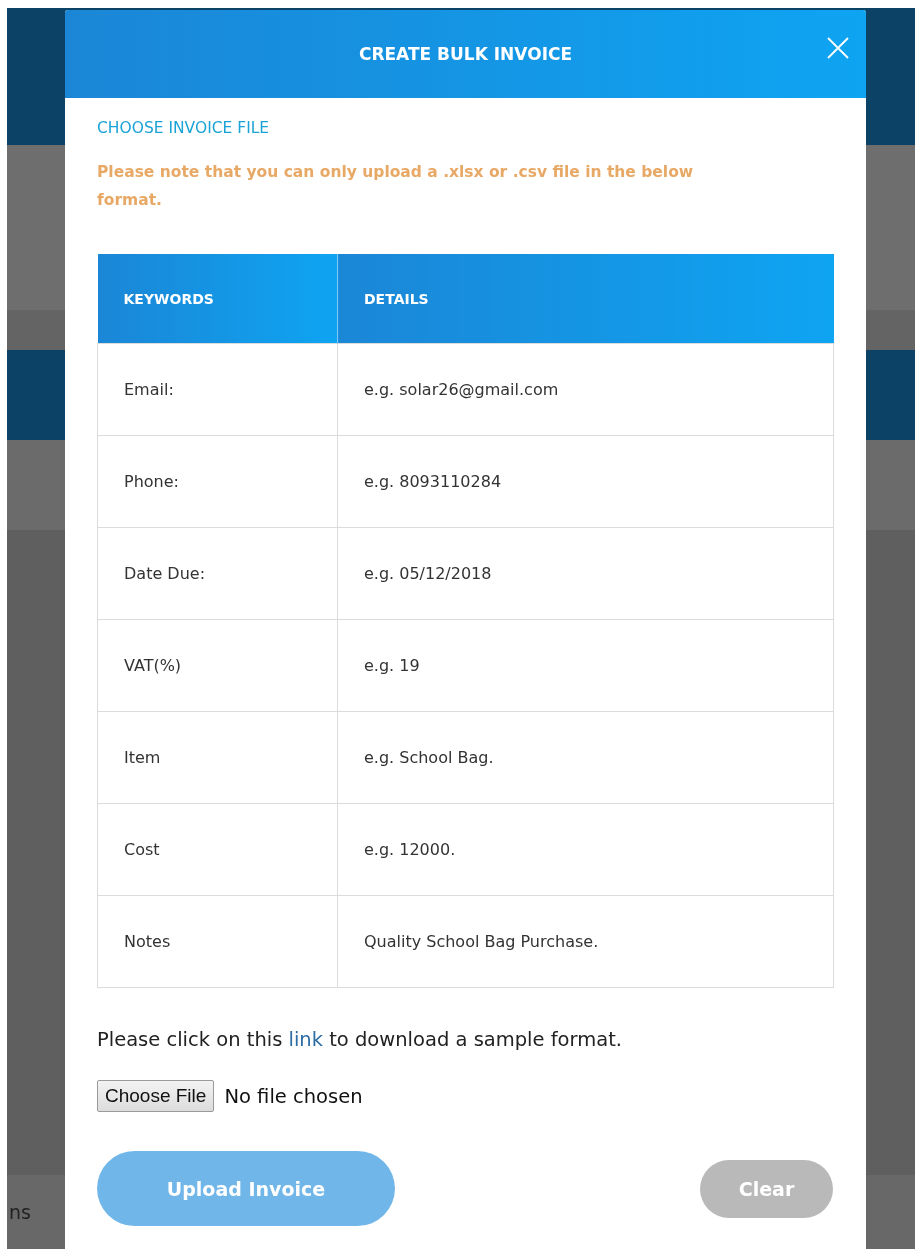 This screenshot has height=1249, width=915. Describe the element at coordinates (217, 299) in the screenshot. I see `column-header: KEYWORDS` at that location.